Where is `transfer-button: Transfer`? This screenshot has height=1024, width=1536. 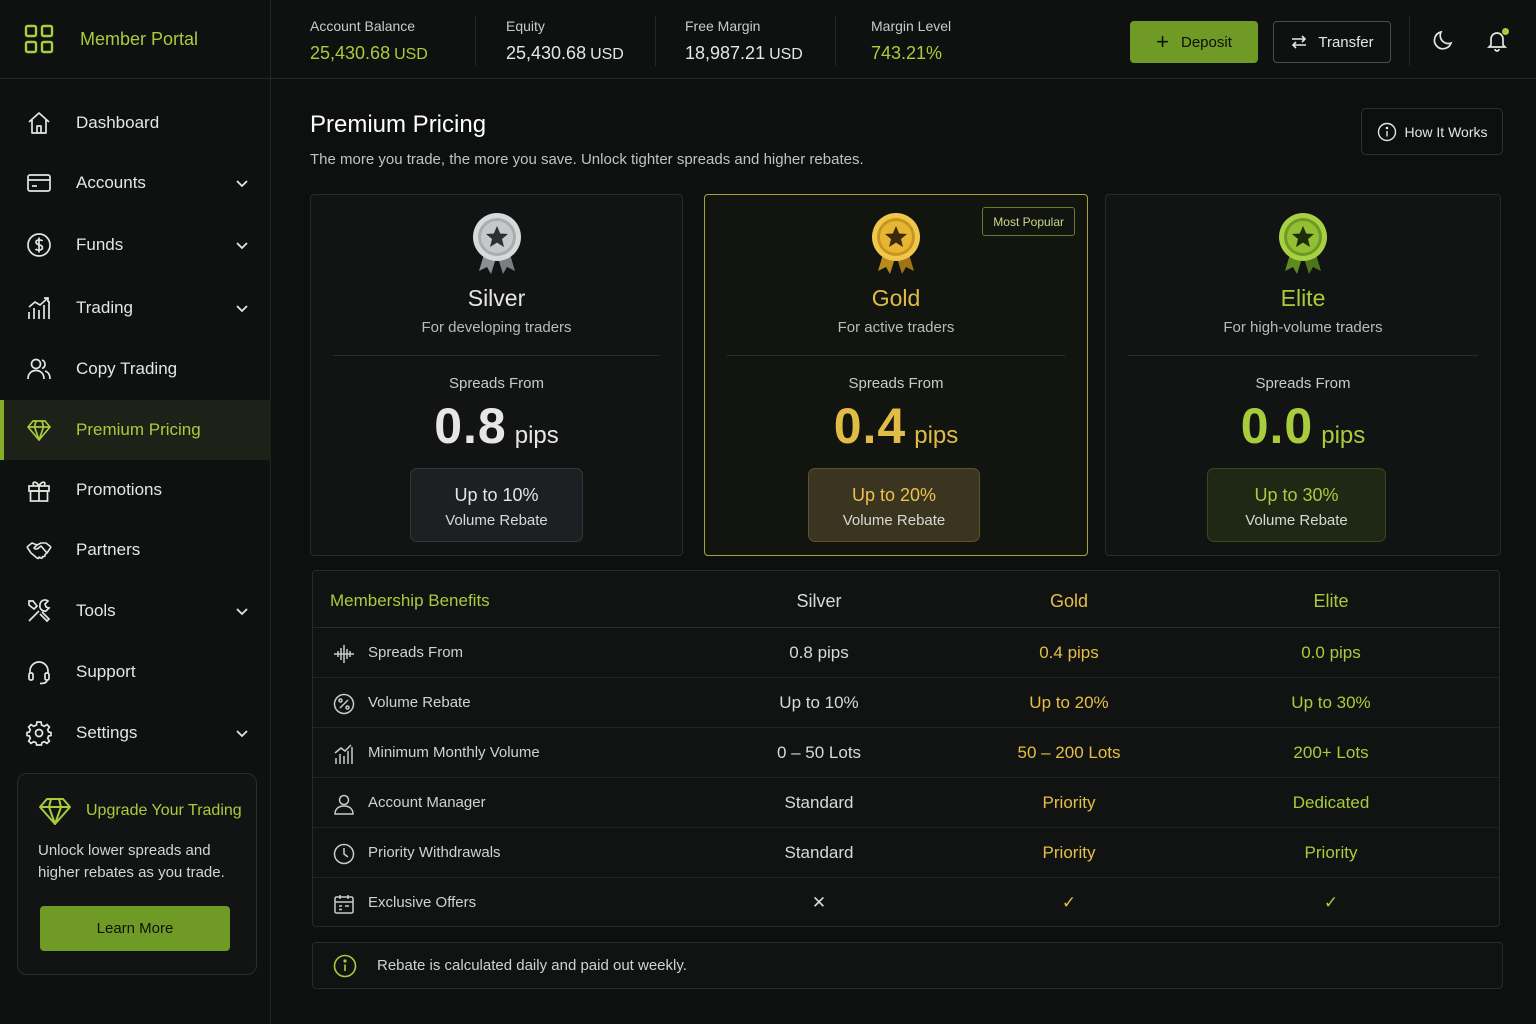 transfer-button: Transfer is located at coordinates (1332, 42).